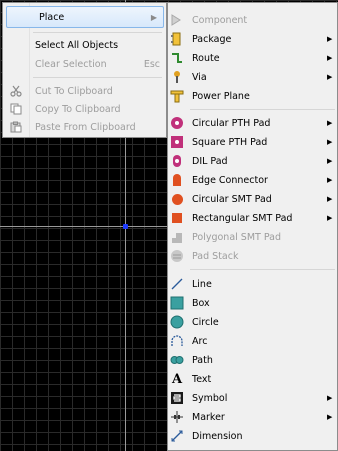 The width and height of the screenshot is (338, 451). What do you see at coordinates (177, 20) in the screenshot?
I see `component-icon` at bounding box center [177, 20].